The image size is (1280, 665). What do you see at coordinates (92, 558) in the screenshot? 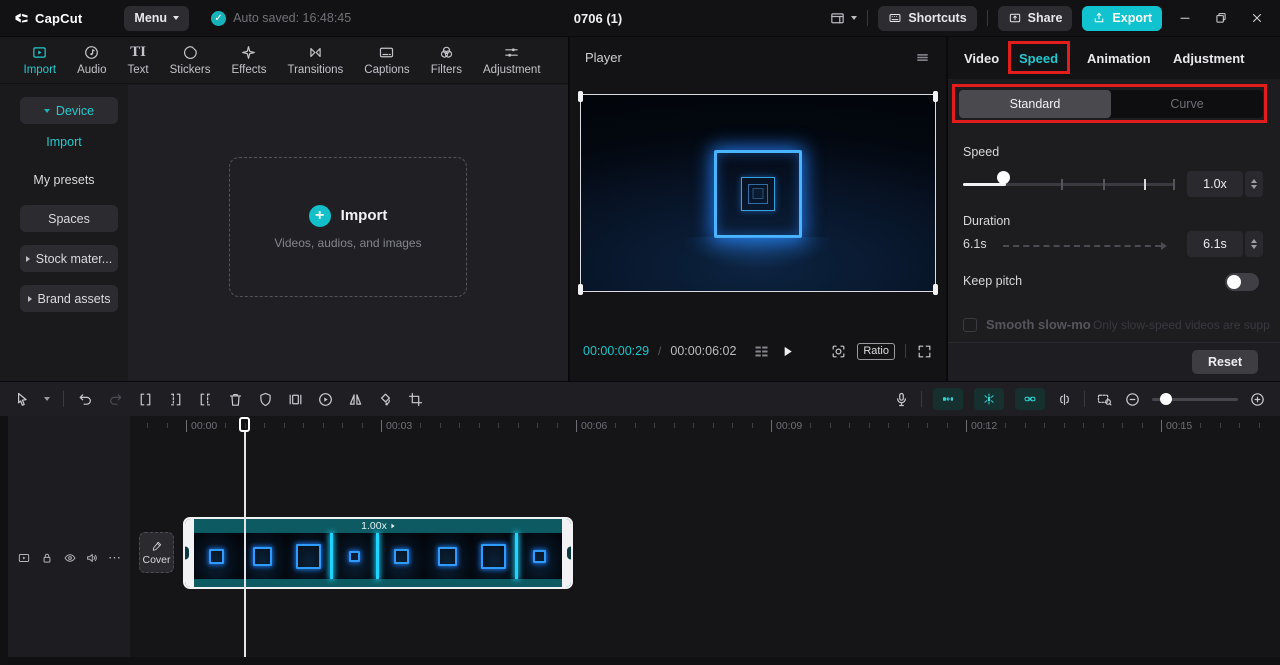
I see `mute-track-button` at bounding box center [92, 558].